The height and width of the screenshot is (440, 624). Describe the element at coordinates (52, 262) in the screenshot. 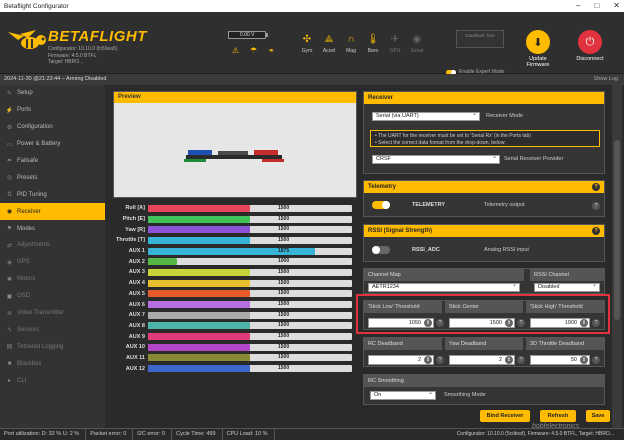

I see `sidebar-item-gps: ◈ GPS` at that location.